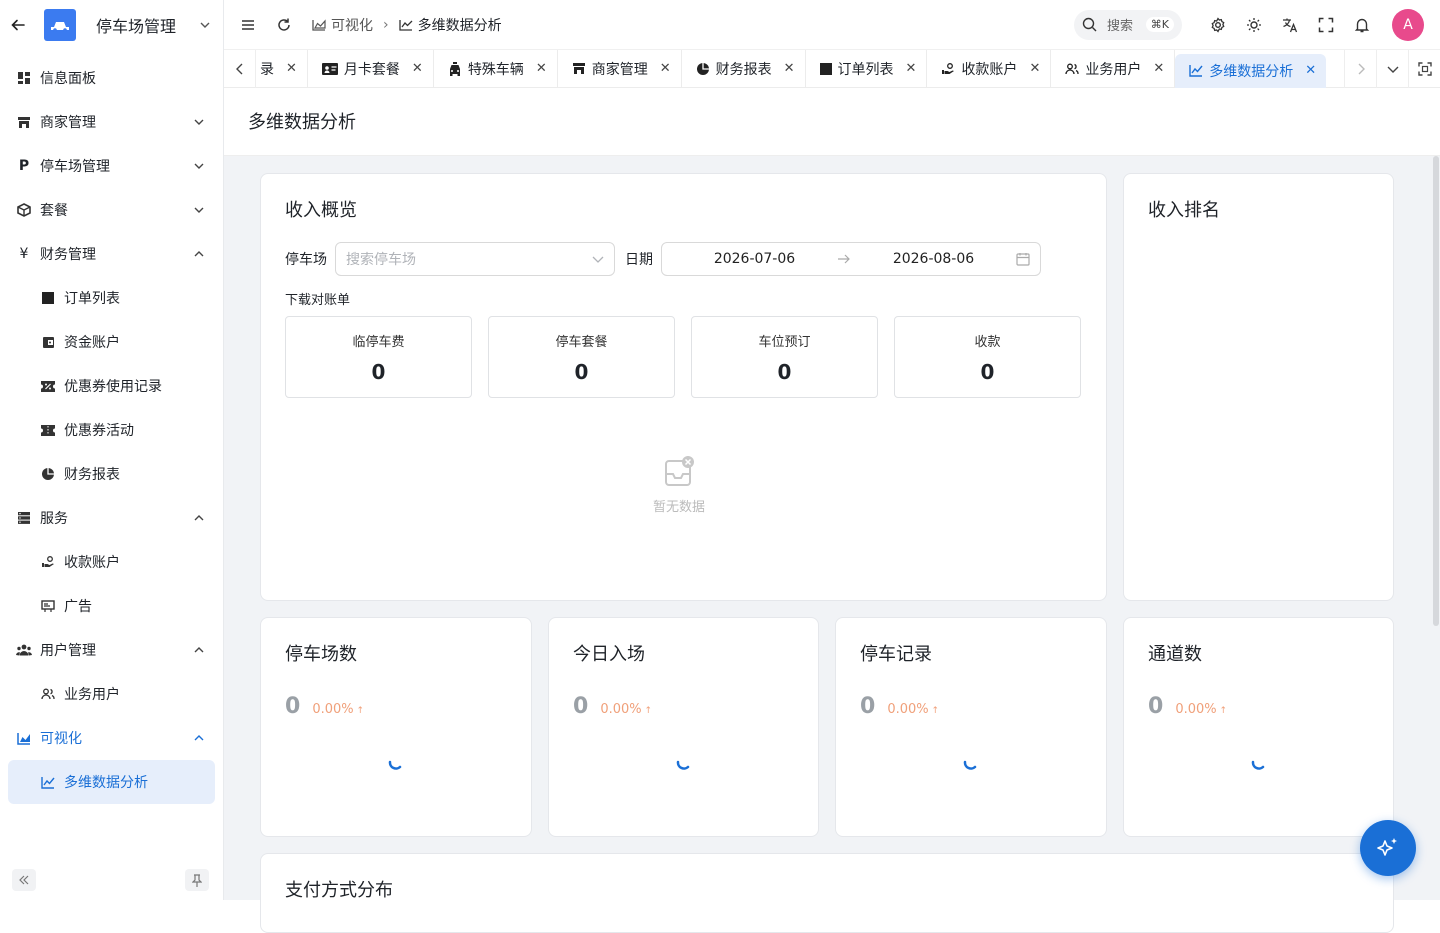 This screenshot has height=933, width=1440. Describe the element at coordinates (116, 166) in the screenshot. I see `sidebar-item-label: 停车场管理` at that location.